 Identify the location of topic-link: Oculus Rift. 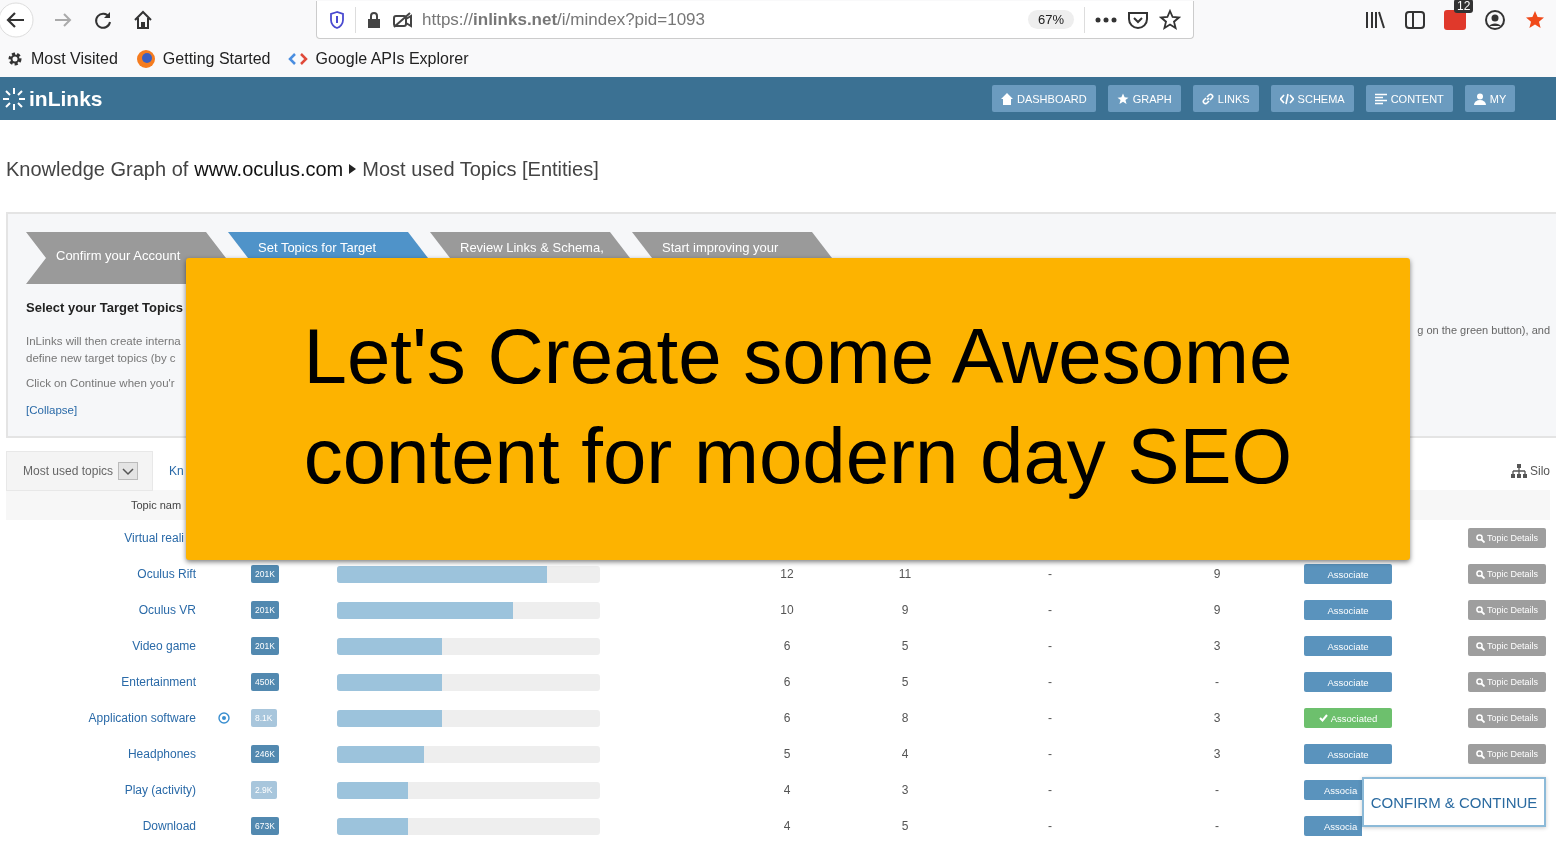
(166, 574).